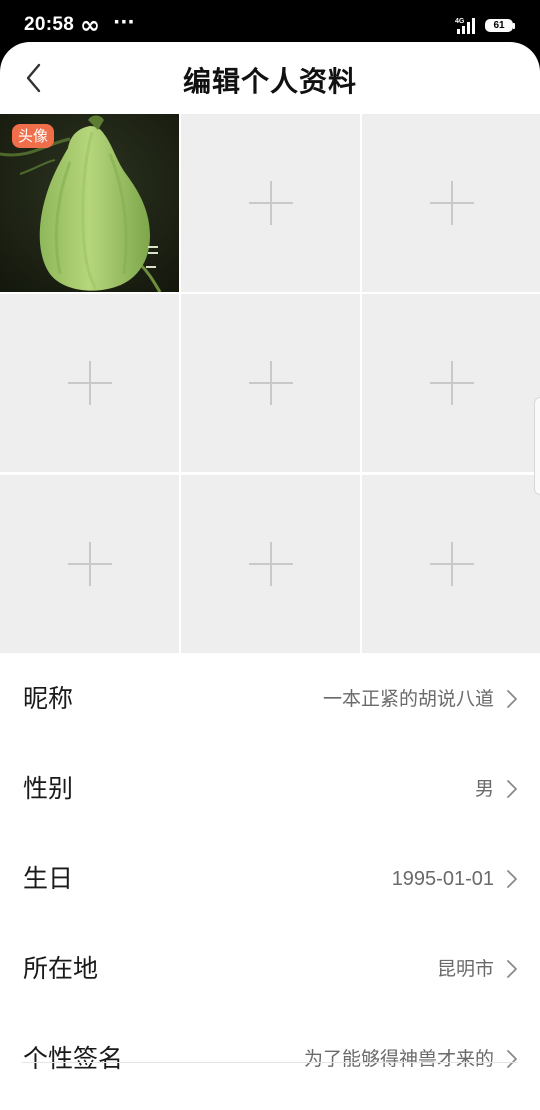 Image resolution: width=540 pixels, height=1110 pixels. What do you see at coordinates (270, 22) in the screenshot?
I see `status-bar: 20:58 ∞ ··· 4G 61` at bounding box center [270, 22].